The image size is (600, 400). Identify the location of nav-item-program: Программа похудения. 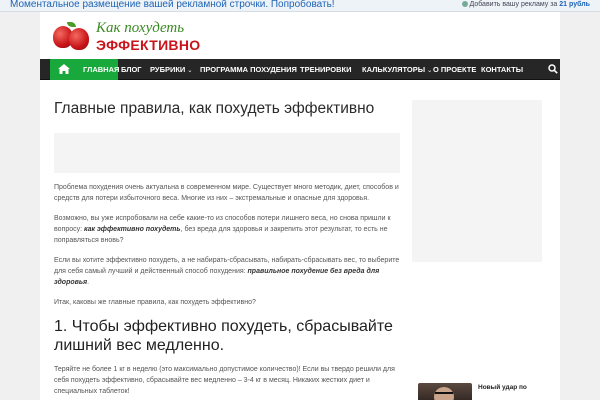
(248, 69).